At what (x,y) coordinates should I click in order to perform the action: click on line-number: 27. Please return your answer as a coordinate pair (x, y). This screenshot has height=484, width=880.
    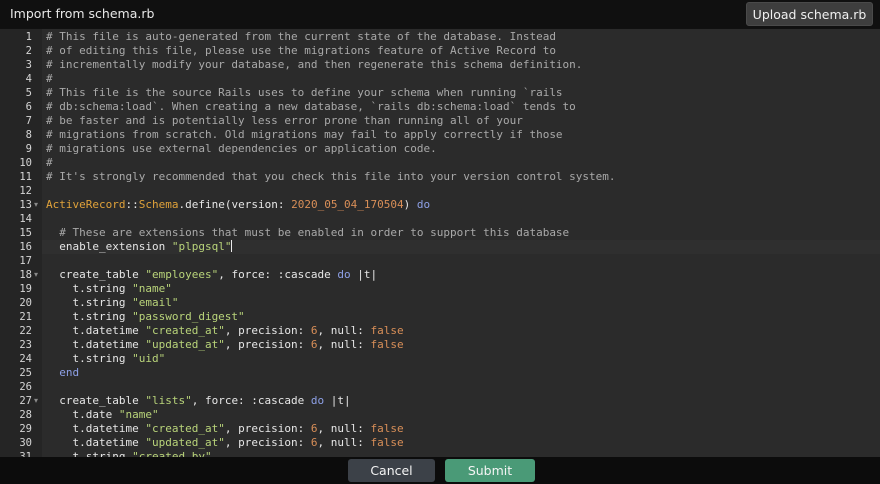
    Looking at the image, I should click on (25, 401).